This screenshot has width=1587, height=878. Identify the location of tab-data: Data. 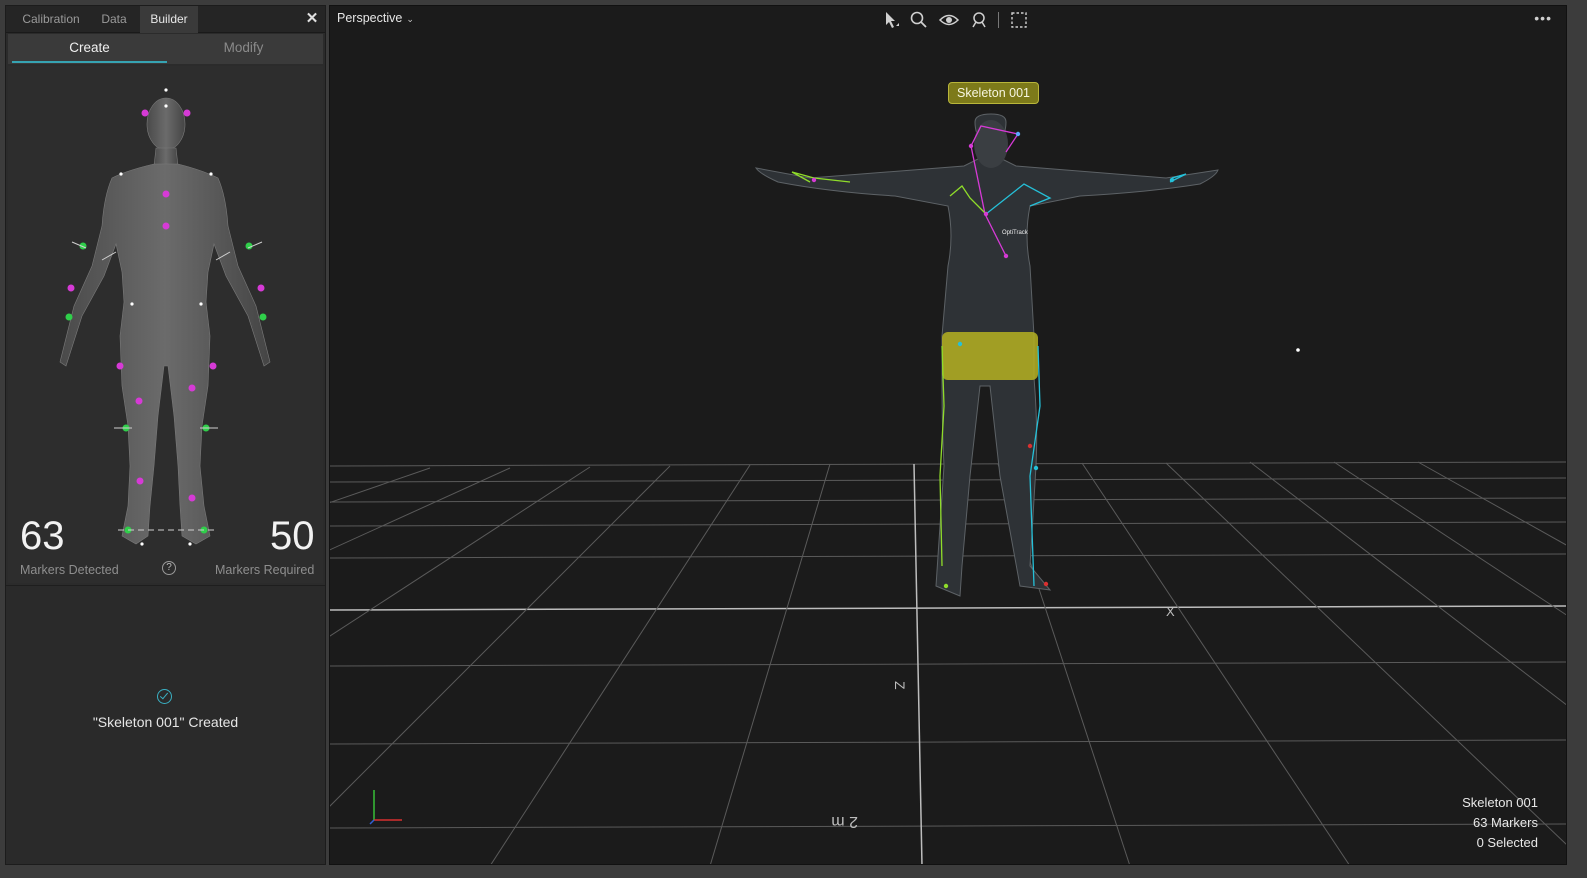
(114, 19).